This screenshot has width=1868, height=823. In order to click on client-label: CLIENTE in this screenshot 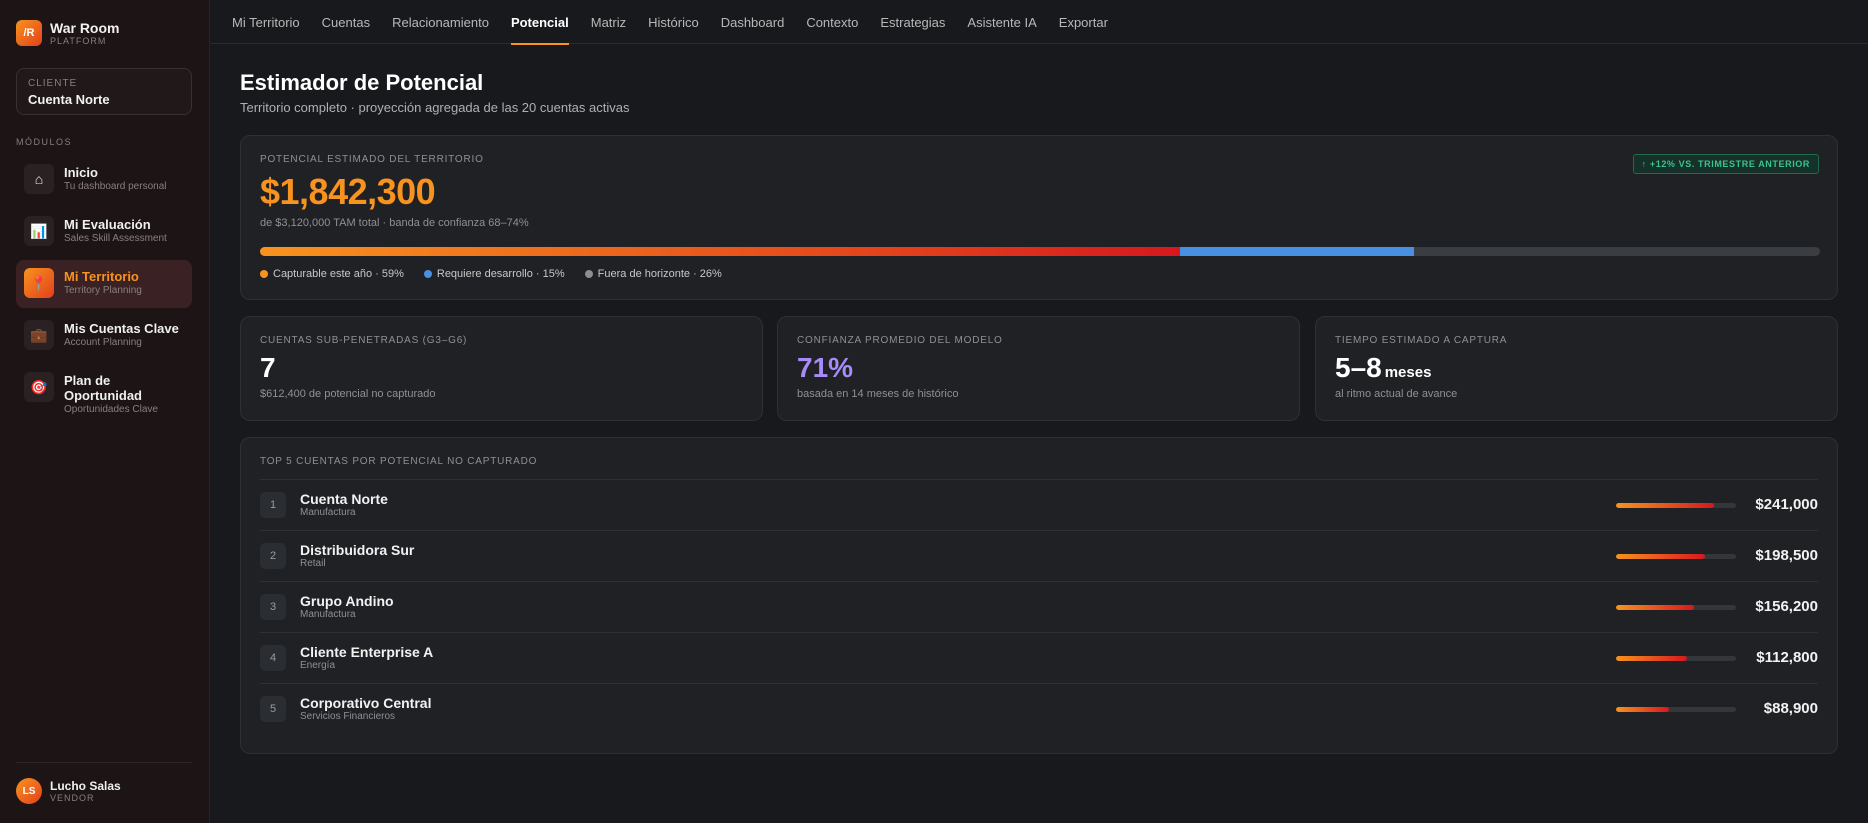, I will do `click(53, 83)`.